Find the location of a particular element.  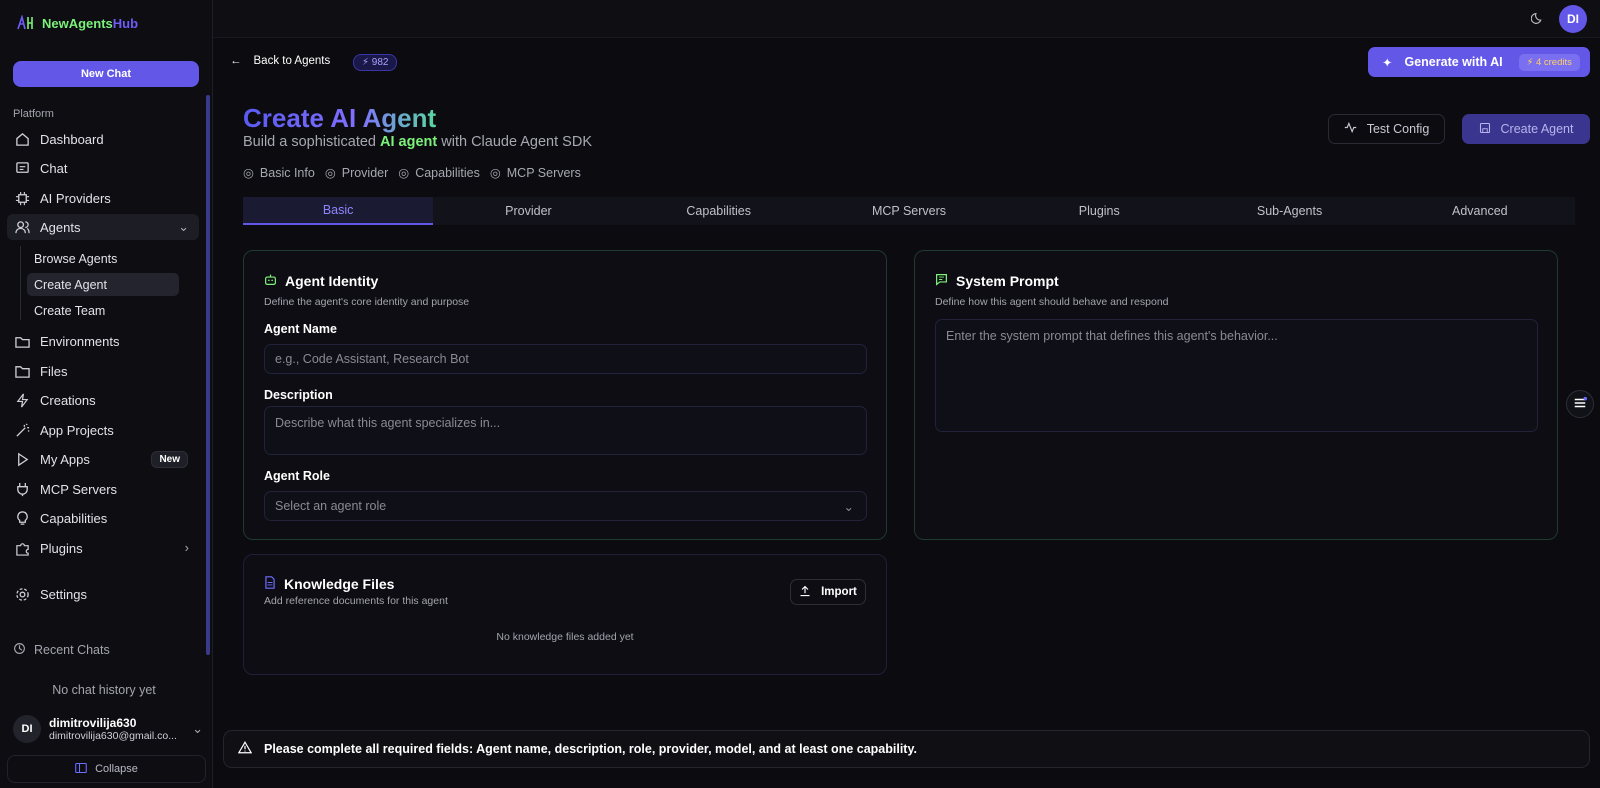

empty-history: No chat history yet is located at coordinates (104, 690).